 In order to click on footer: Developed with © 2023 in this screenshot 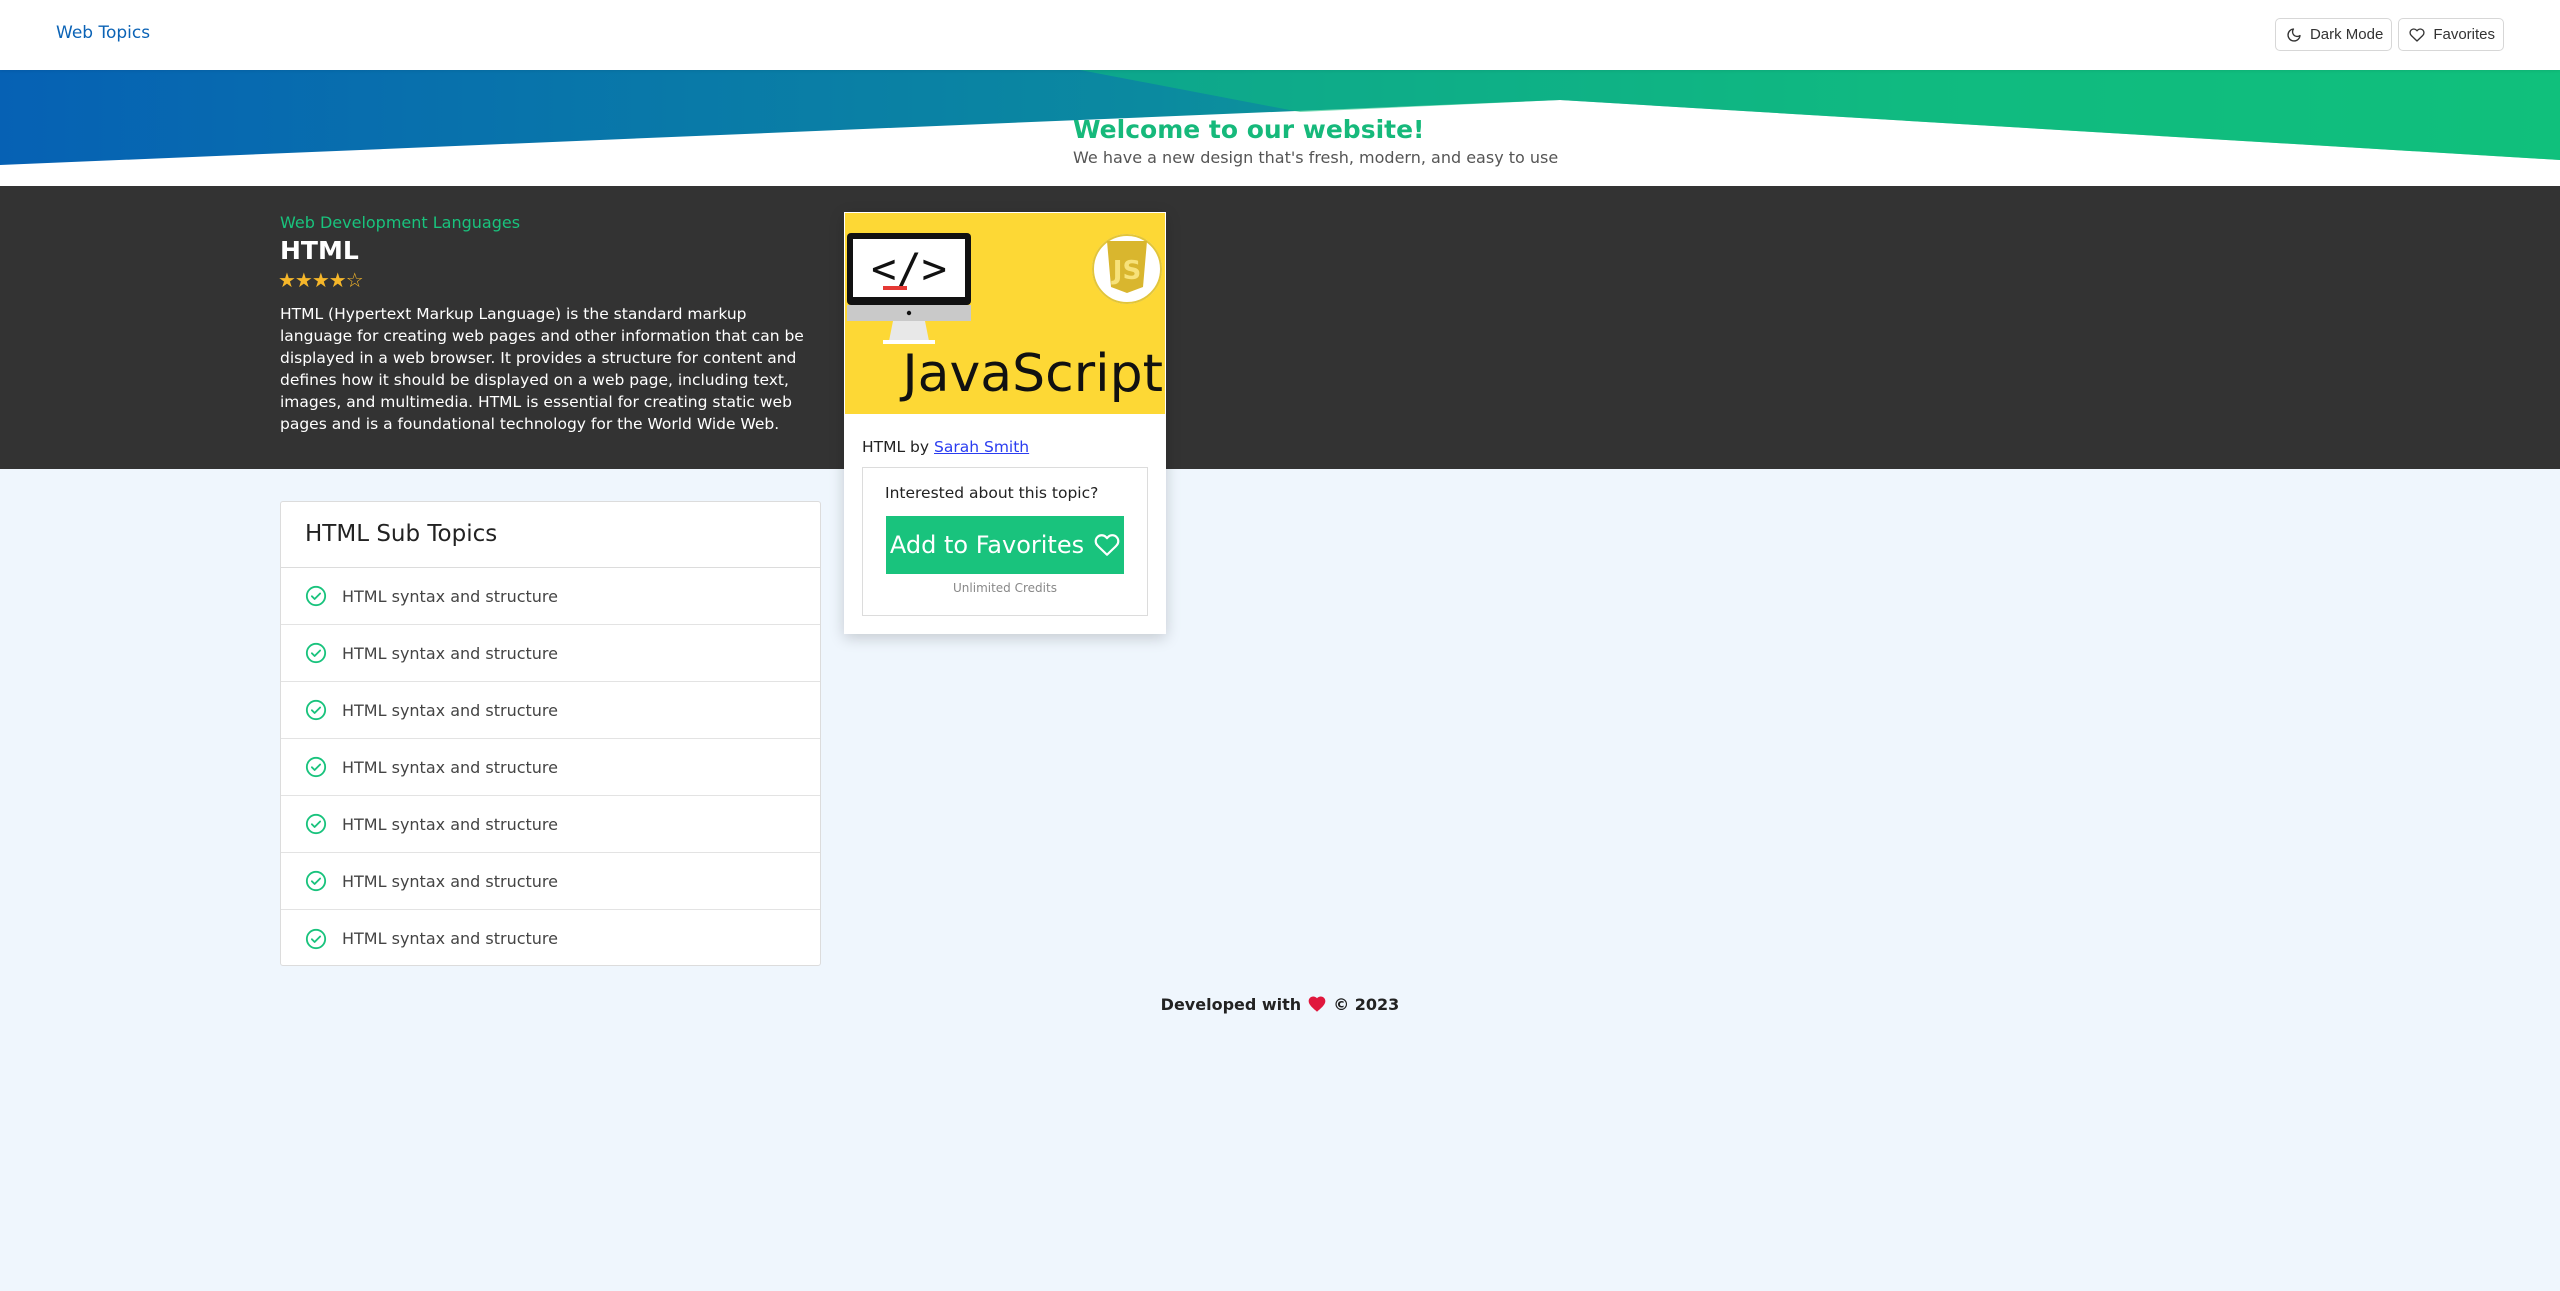, I will do `click(1280, 1004)`.